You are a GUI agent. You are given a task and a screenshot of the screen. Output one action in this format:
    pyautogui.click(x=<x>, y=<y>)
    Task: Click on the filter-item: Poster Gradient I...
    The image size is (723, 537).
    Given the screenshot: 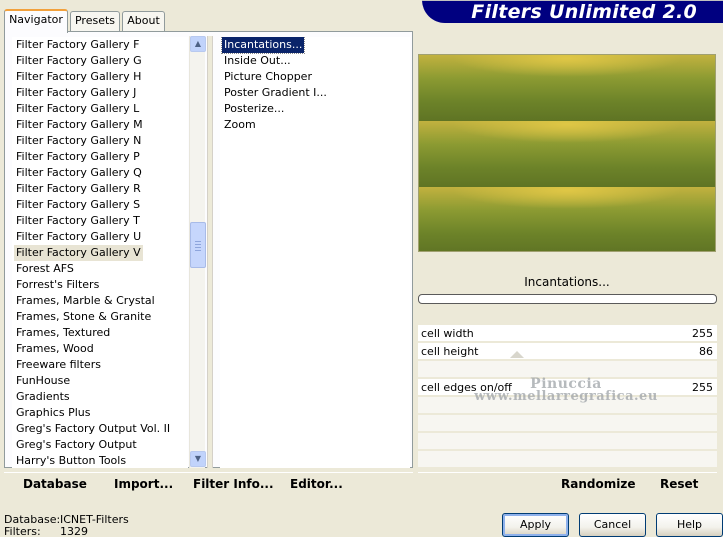 What is the action you would take?
    pyautogui.click(x=315, y=93)
    